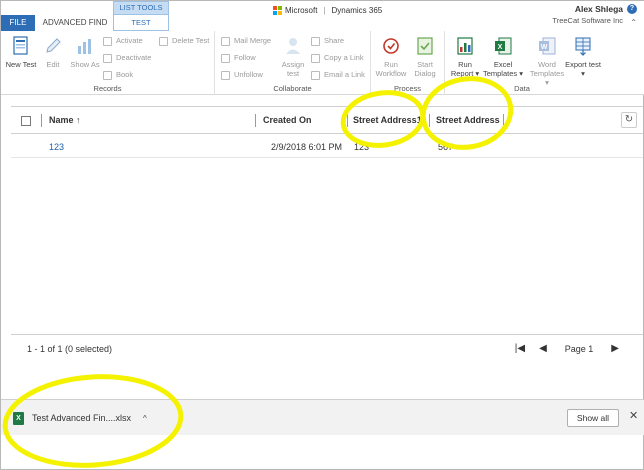 This screenshot has width=644, height=470. Describe the element at coordinates (544, 47) in the screenshot. I see `svg-text: W` at that location.